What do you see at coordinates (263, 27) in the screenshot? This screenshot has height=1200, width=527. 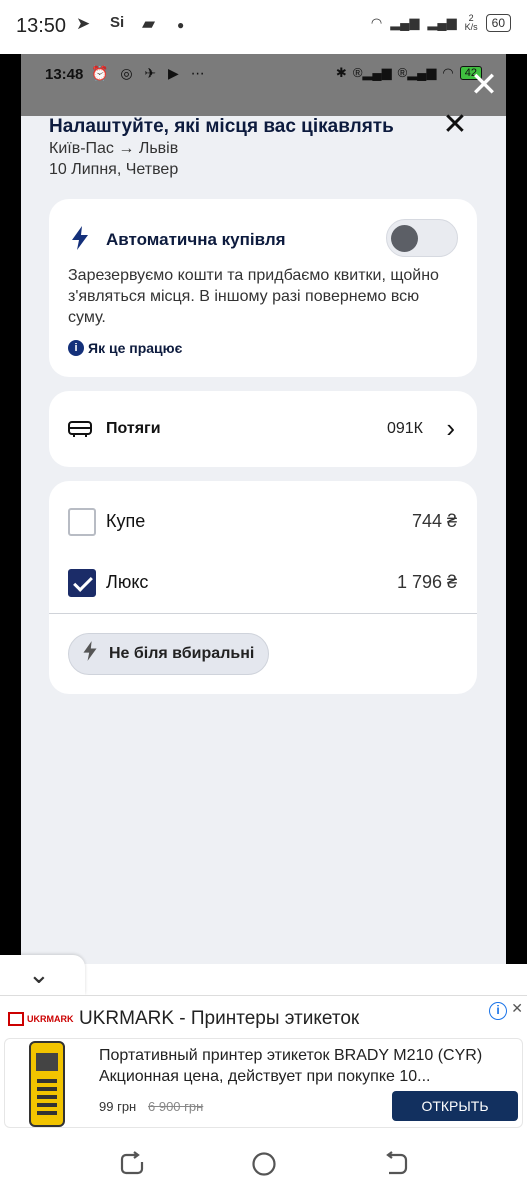 I see `phone-status-bar: 13:50 ➤ Si ▰ ● ◠ ▂▄▆ ▂▄▆ 2 K/s 60` at bounding box center [263, 27].